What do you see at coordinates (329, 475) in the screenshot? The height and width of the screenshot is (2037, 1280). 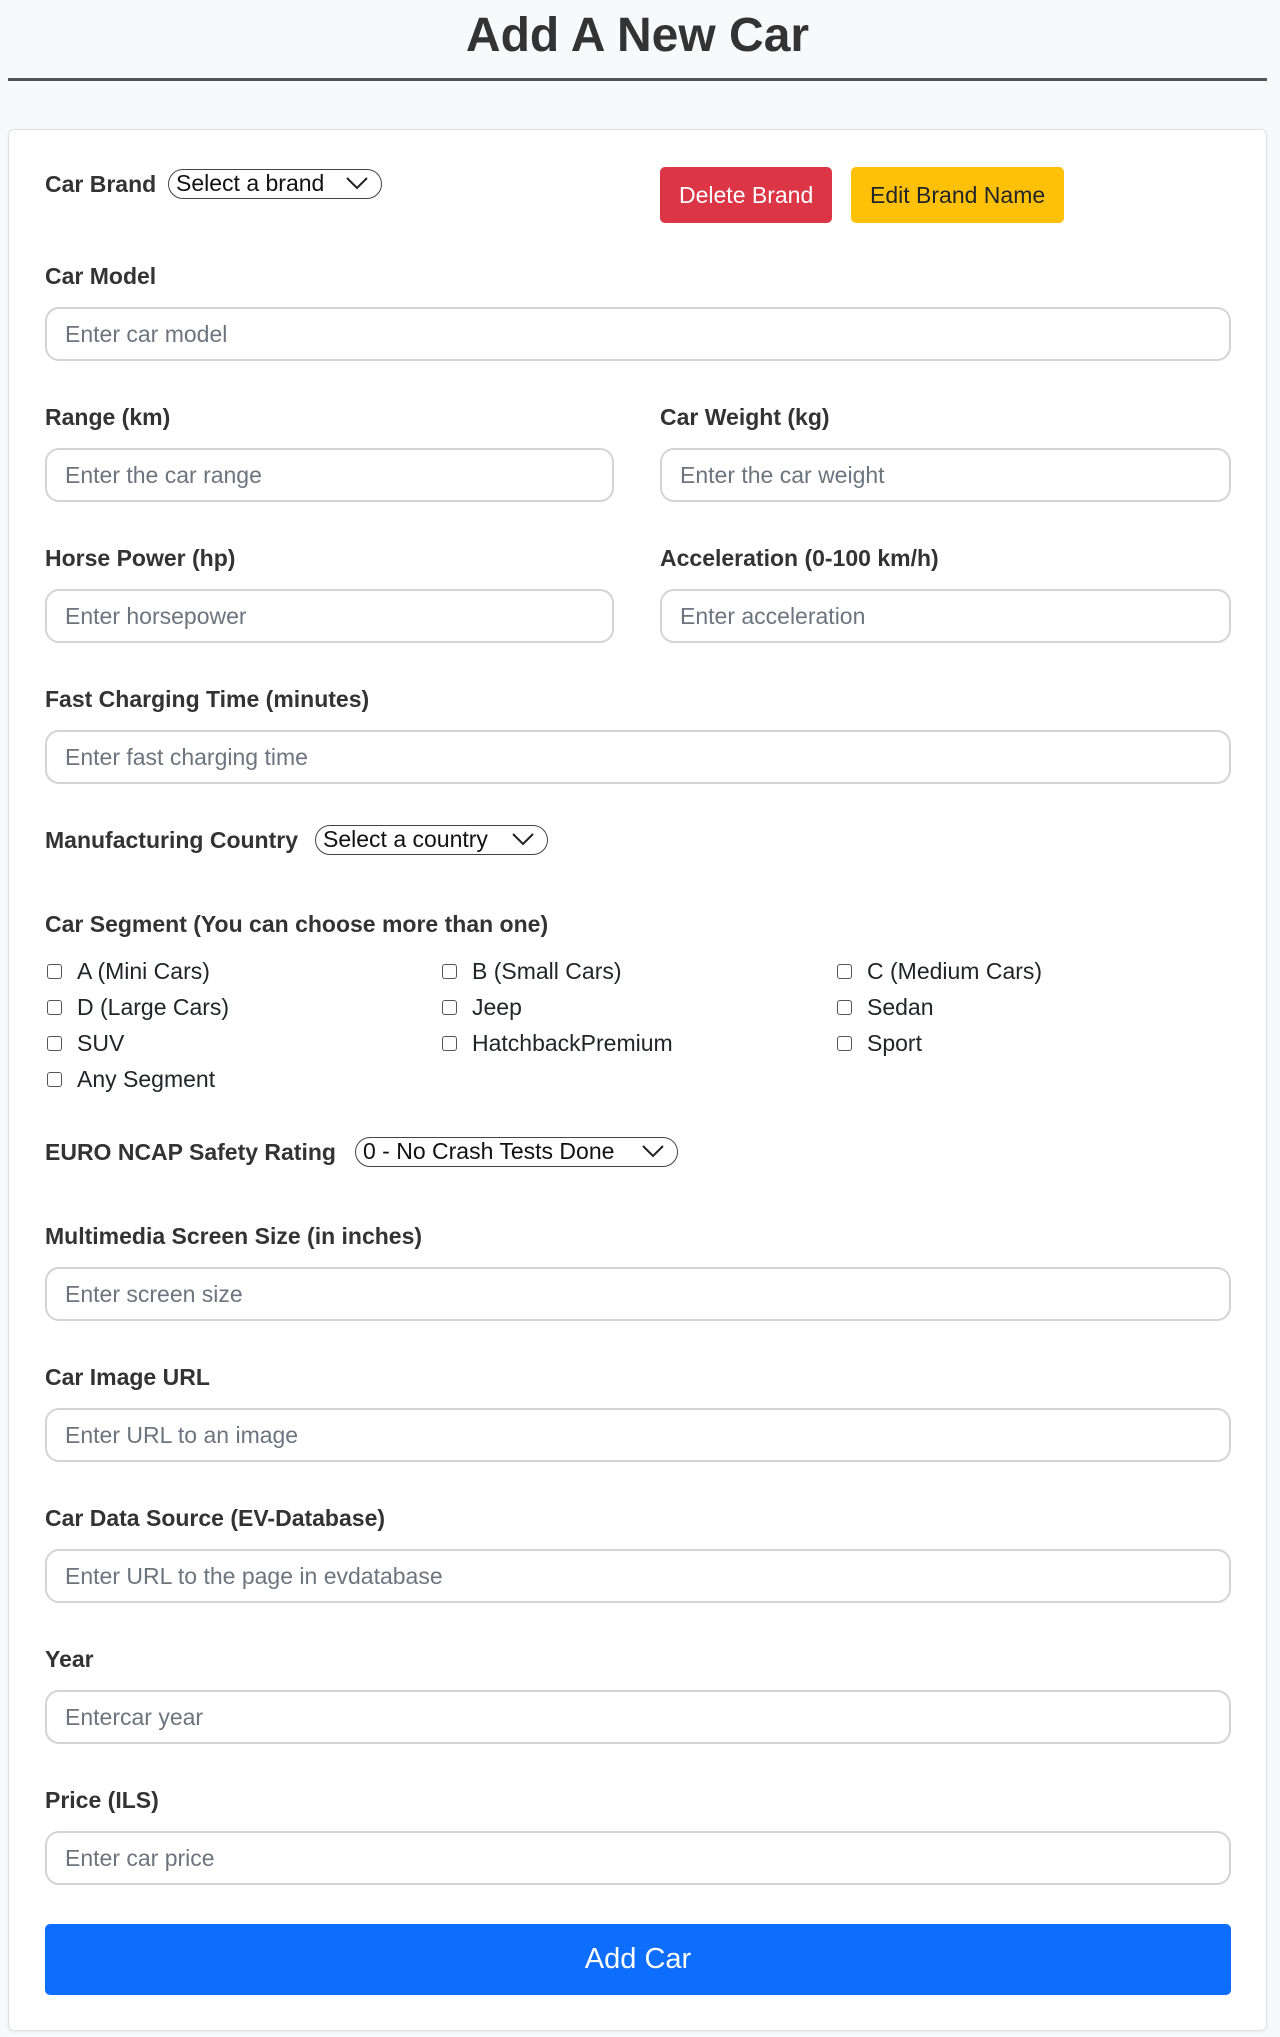 I see `range-input` at bounding box center [329, 475].